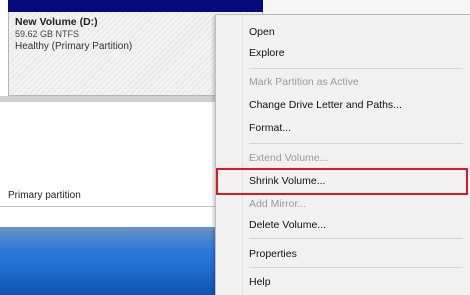 The image size is (470, 295). I want to click on taskbar-gloss, so click(112, 238).